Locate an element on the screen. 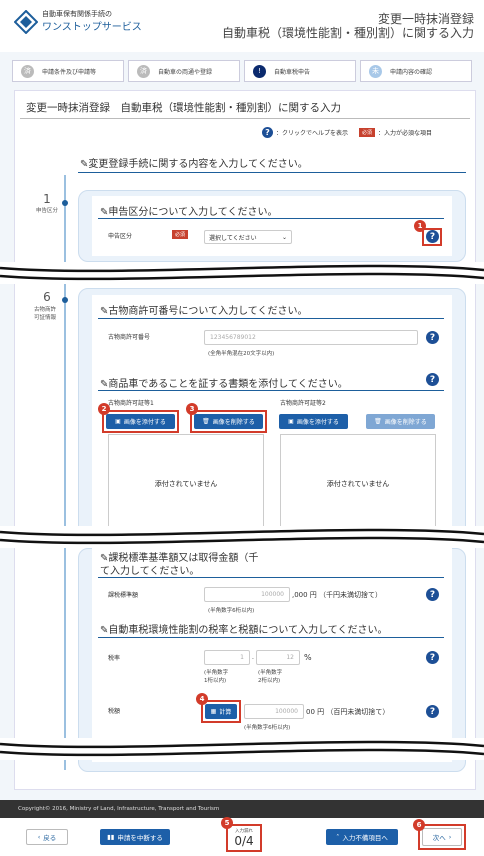  section-heading: ✎商品車であることを証する書類を添付してください。 is located at coordinates (224, 384).